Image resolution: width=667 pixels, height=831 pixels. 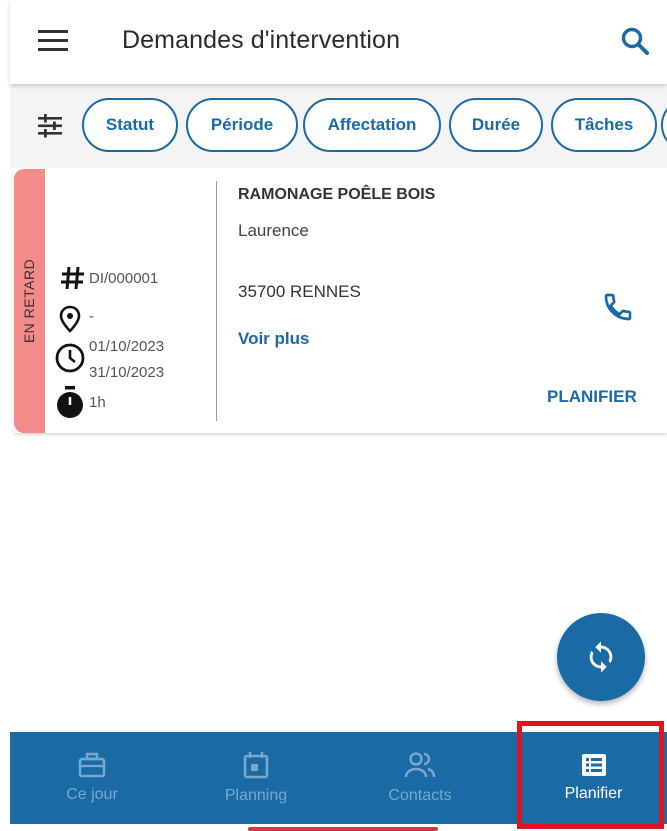 I want to click on sync-icon, so click(x=601, y=657).